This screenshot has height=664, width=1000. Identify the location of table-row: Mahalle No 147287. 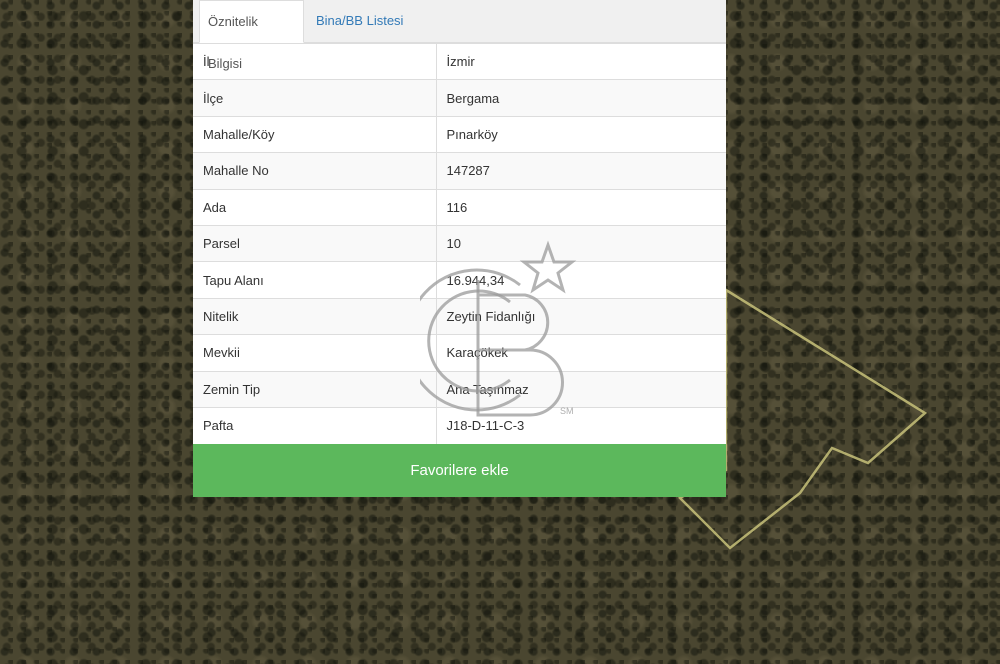
(459, 171).